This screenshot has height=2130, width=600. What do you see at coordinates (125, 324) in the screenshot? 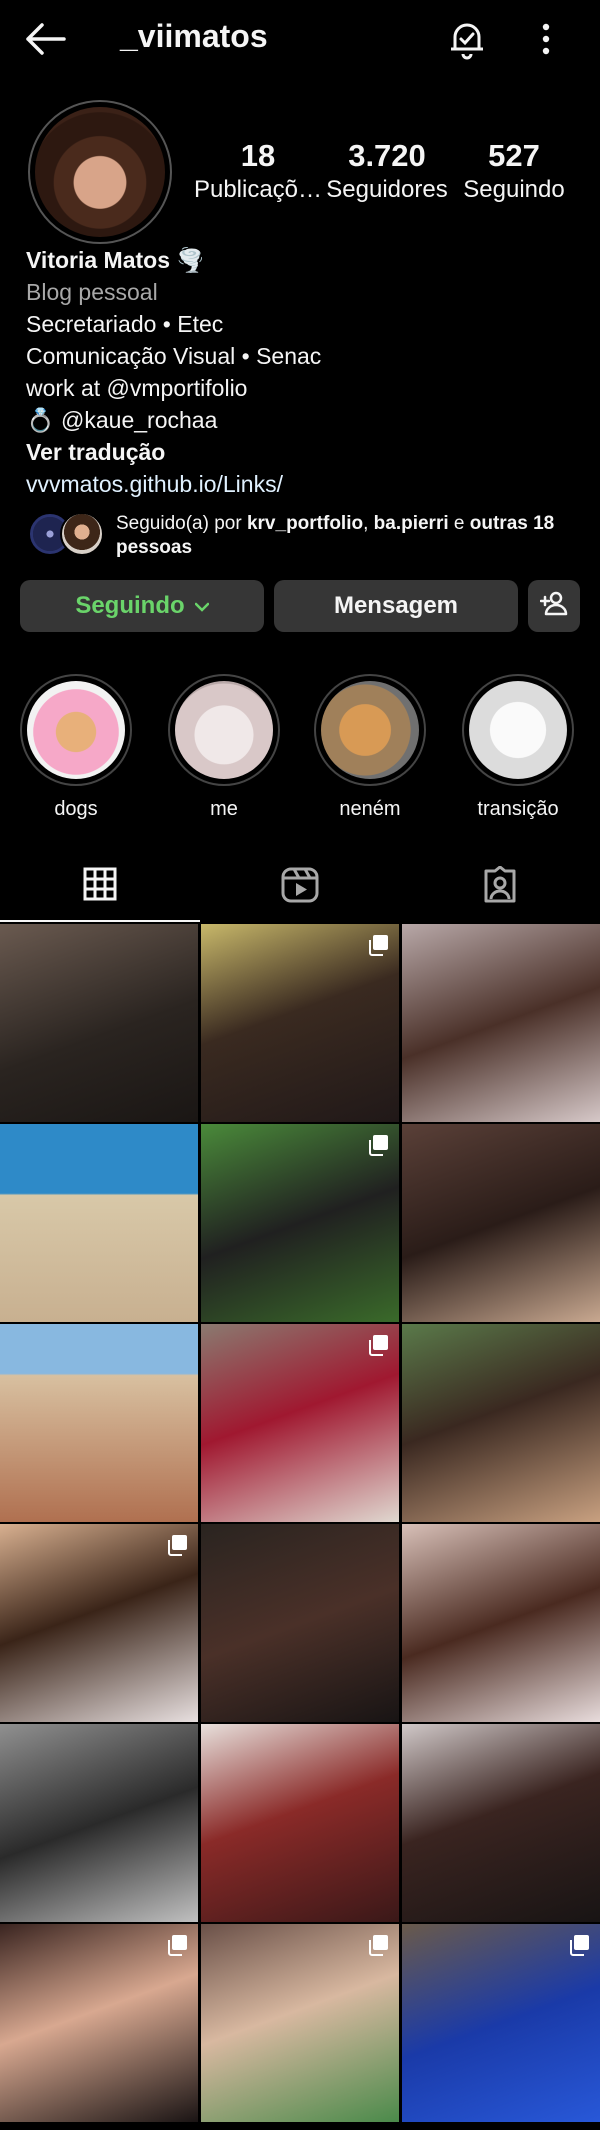
I see `bio-line: Secretariado • Etec` at bounding box center [125, 324].